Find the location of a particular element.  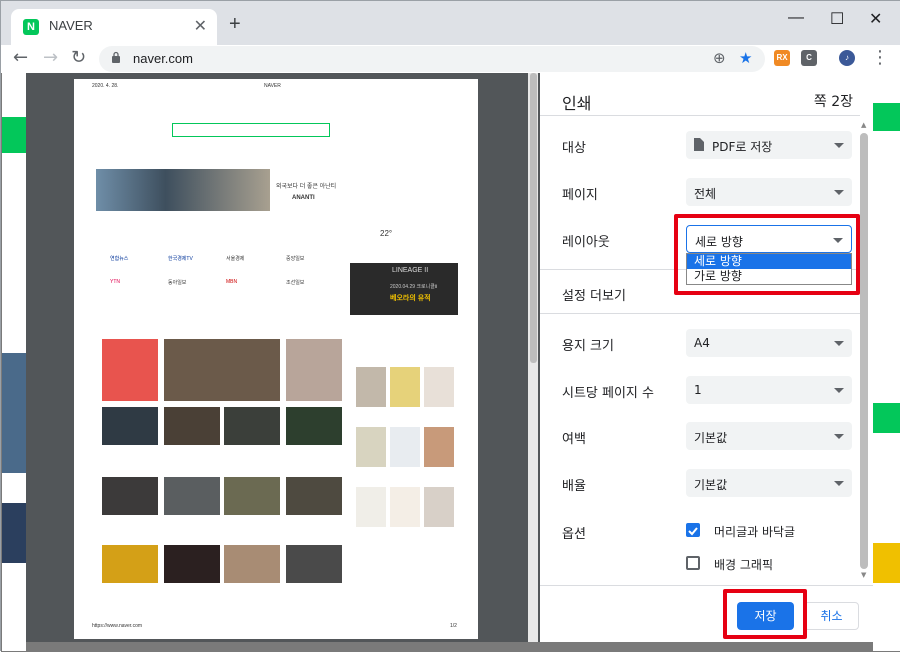

highlight-save-box is located at coordinates (765, 614).